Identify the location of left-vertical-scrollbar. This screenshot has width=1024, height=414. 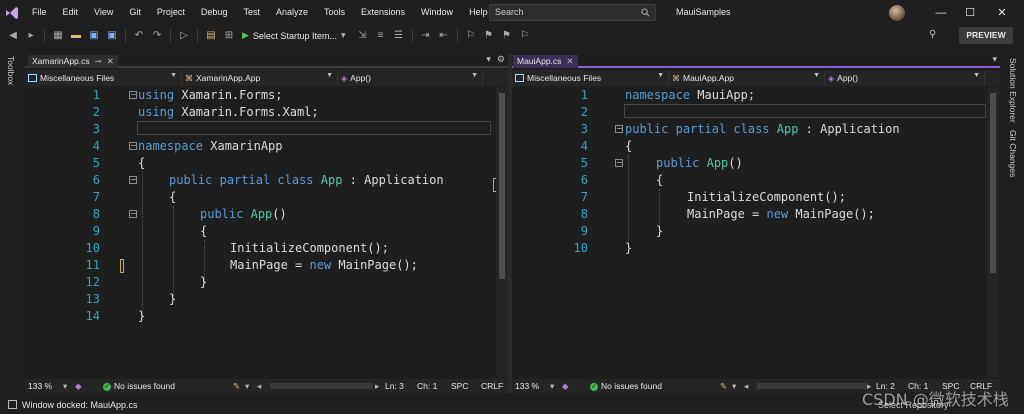
(502, 232).